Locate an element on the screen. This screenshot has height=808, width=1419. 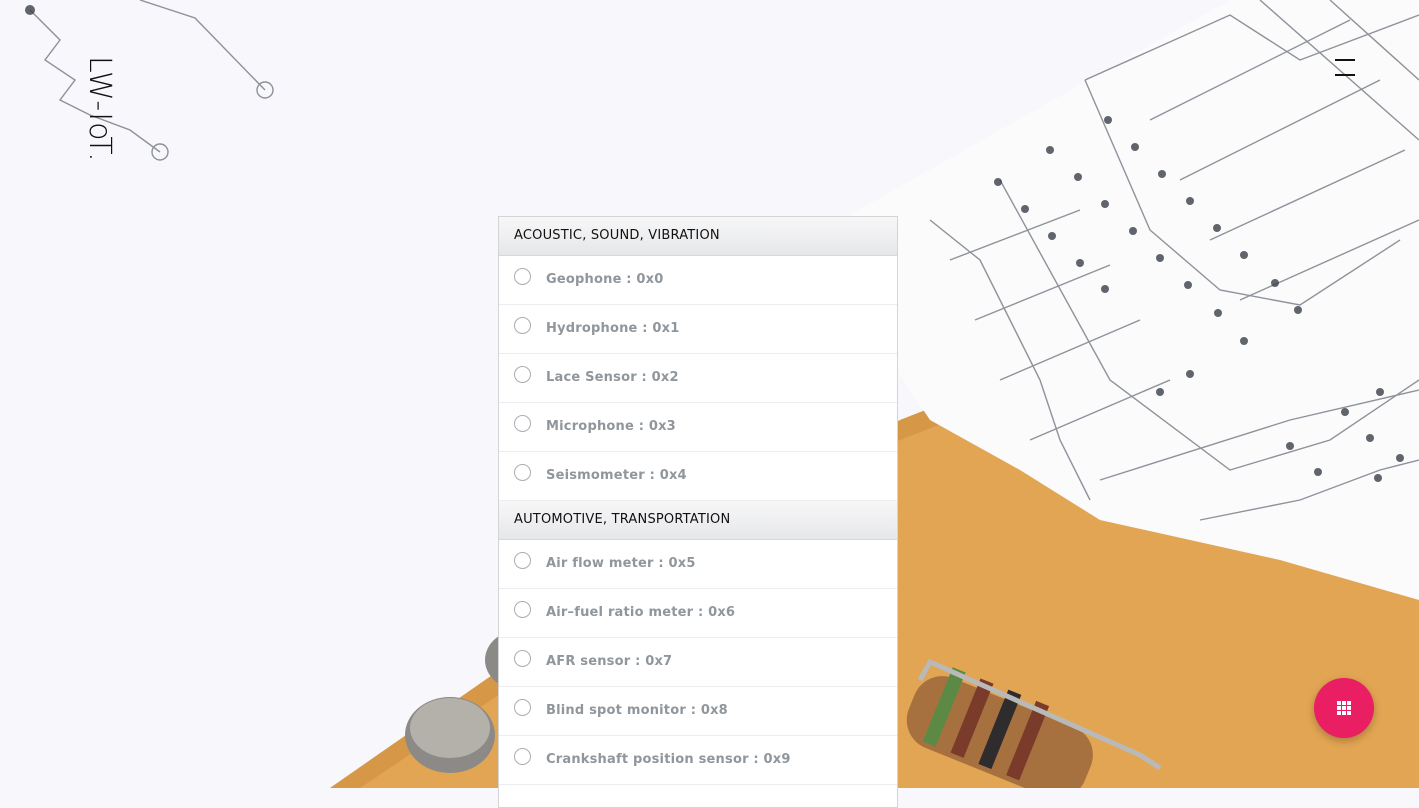
option-air-fuel-ratio-meter: Air–fuel ratio meter : 0x6 is located at coordinates (698, 613).